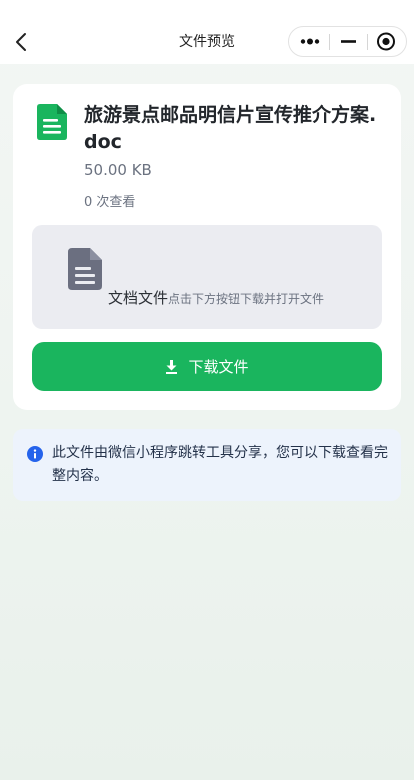 This screenshot has height=780, width=414. I want to click on file-type-label: 文档文件, so click(138, 298).